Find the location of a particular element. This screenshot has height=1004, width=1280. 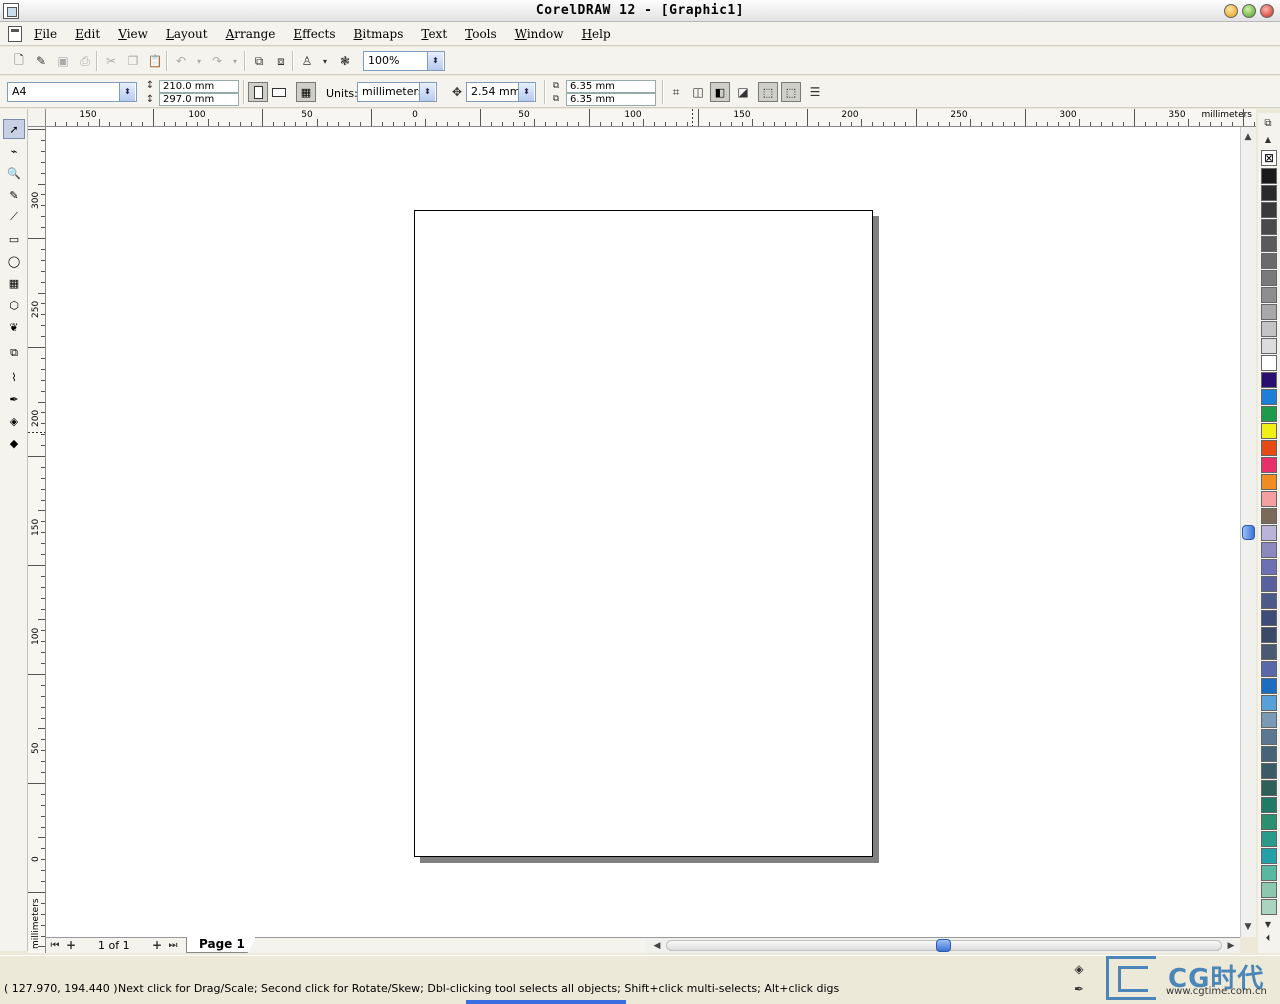

duplicate-y-input: 6.35 mm is located at coordinates (611, 99).